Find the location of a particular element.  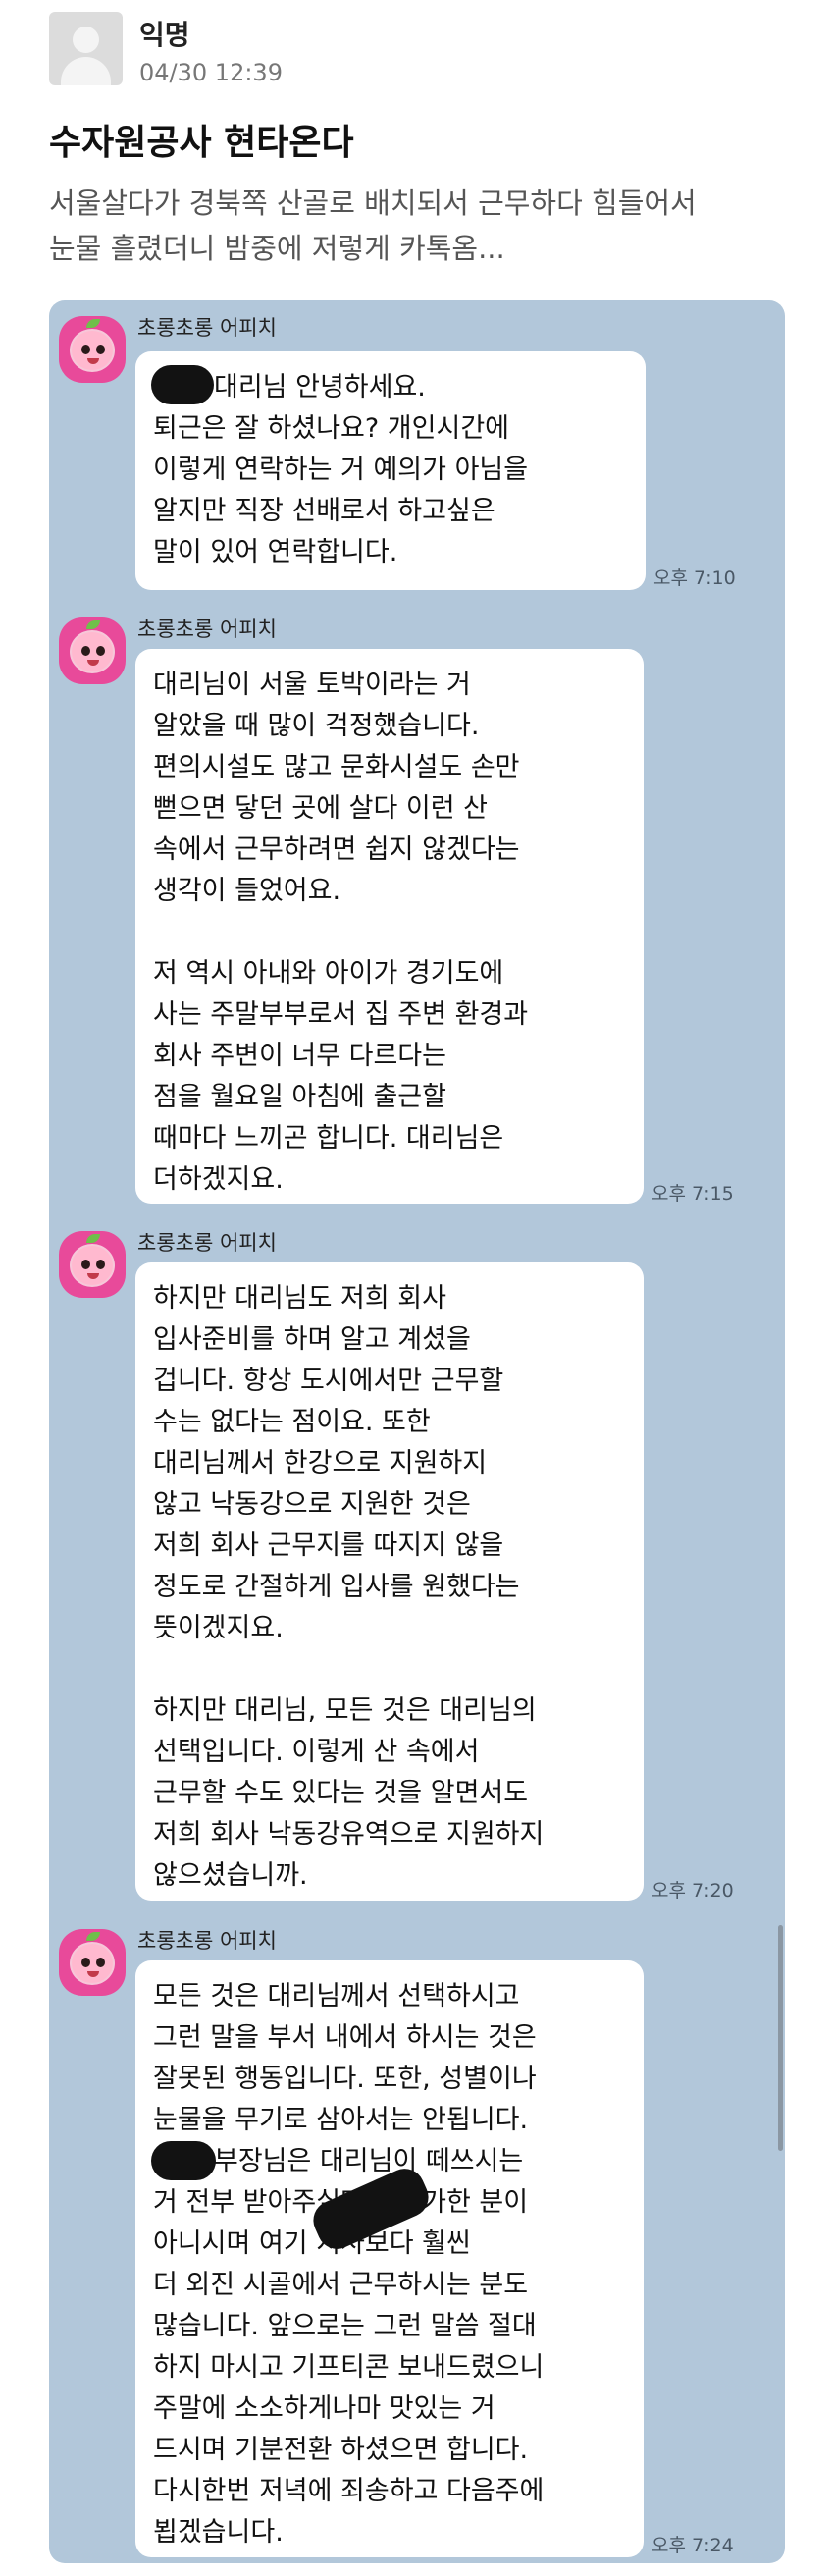

message-line: 대리님 안녕하세요. is located at coordinates (320, 387).